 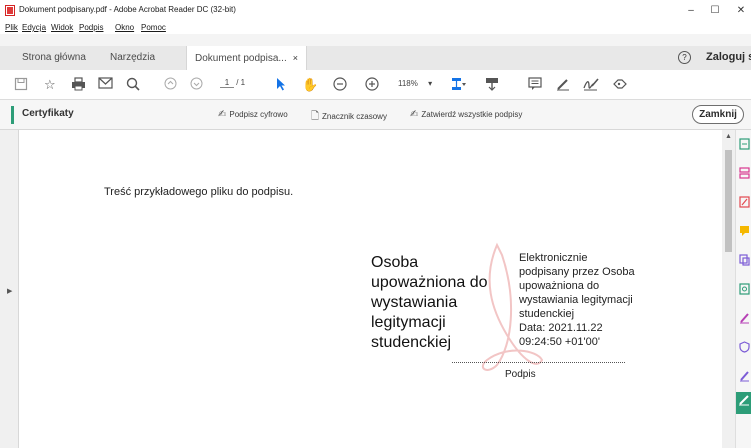 I want to click on hand-tool-icon: ✋, so click(x=310, y=85).